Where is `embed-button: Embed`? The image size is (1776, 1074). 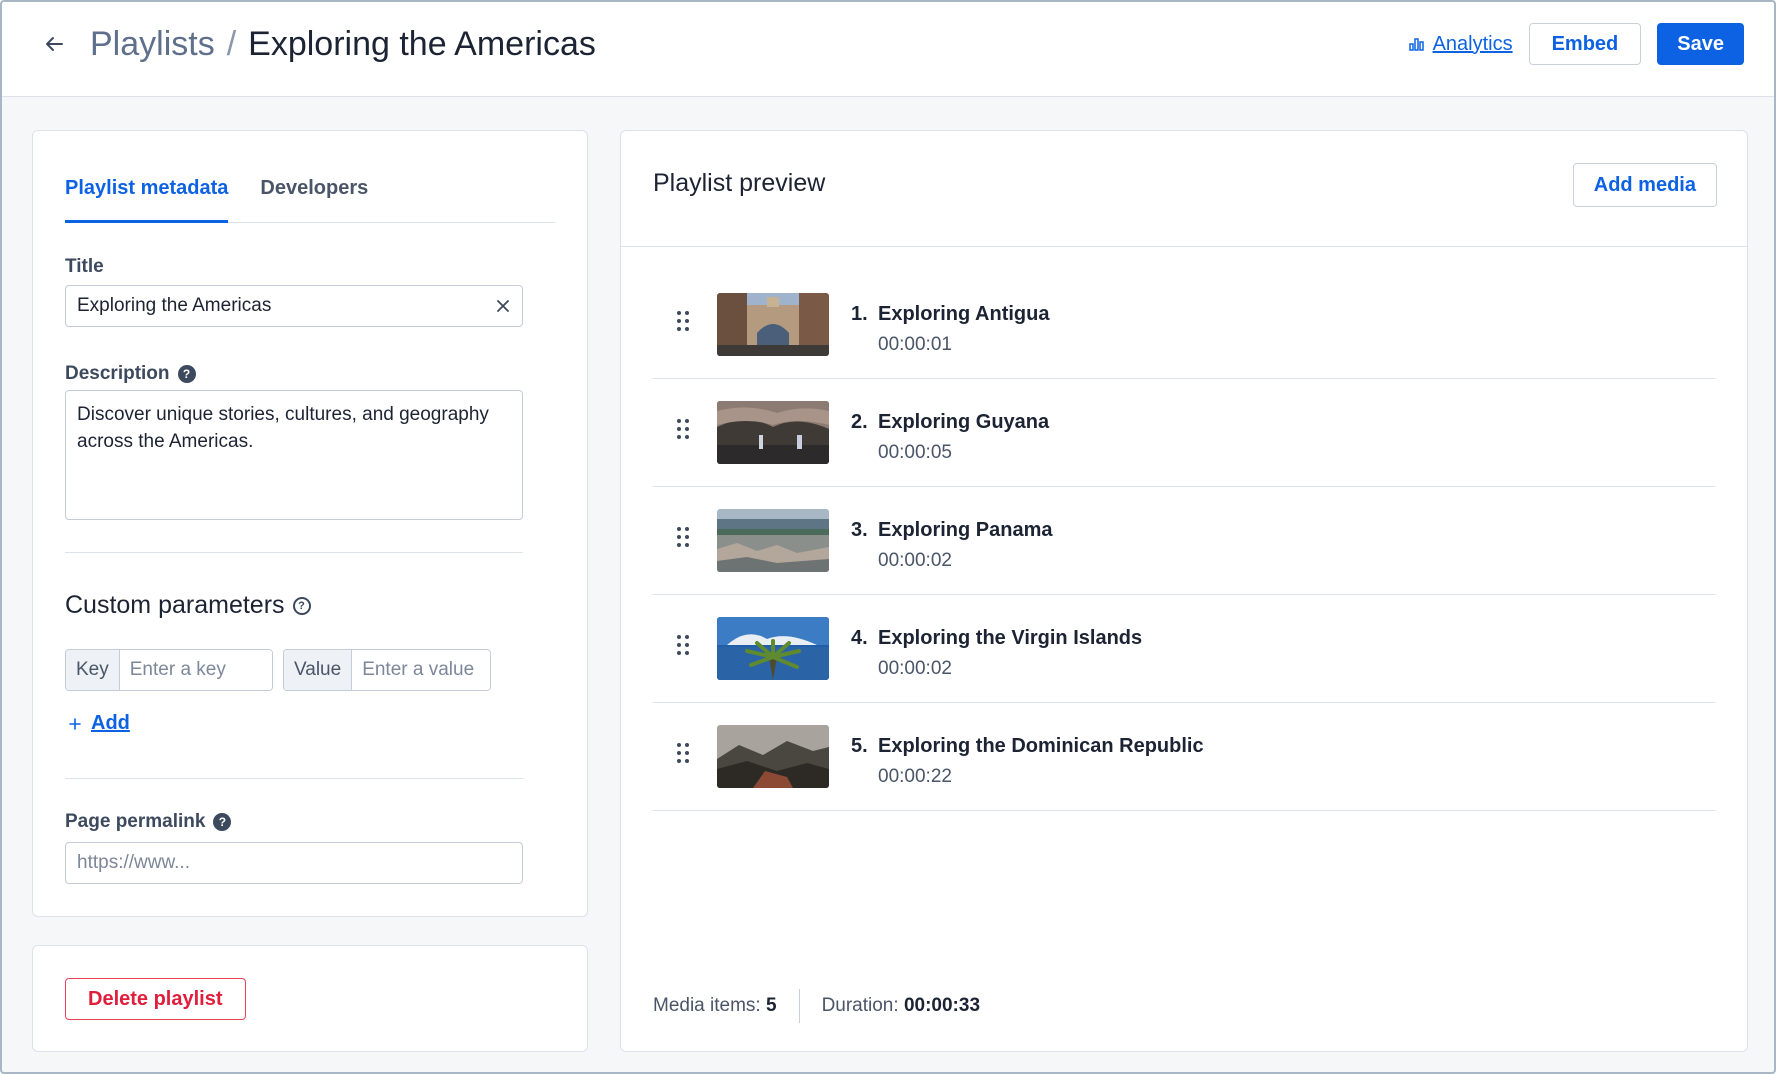 embed-button: Embed is located at coordinates (1585, 44).